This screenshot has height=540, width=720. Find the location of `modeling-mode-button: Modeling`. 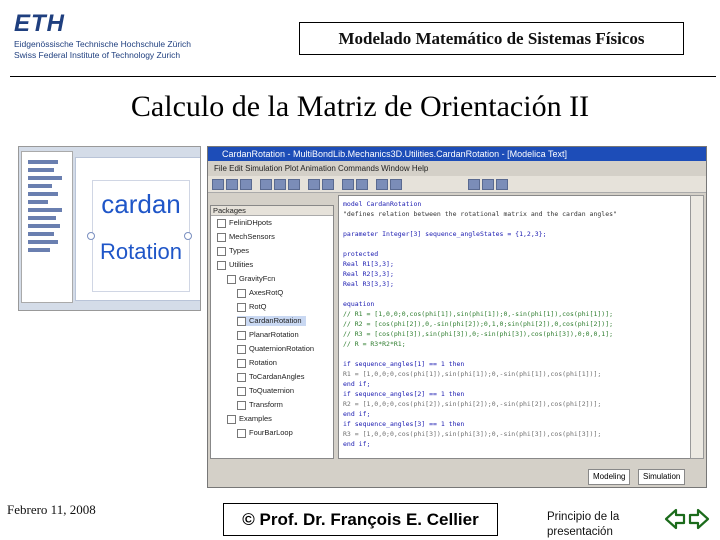

modeling-mode-button: Modeling is located at coordinates (609, 477).